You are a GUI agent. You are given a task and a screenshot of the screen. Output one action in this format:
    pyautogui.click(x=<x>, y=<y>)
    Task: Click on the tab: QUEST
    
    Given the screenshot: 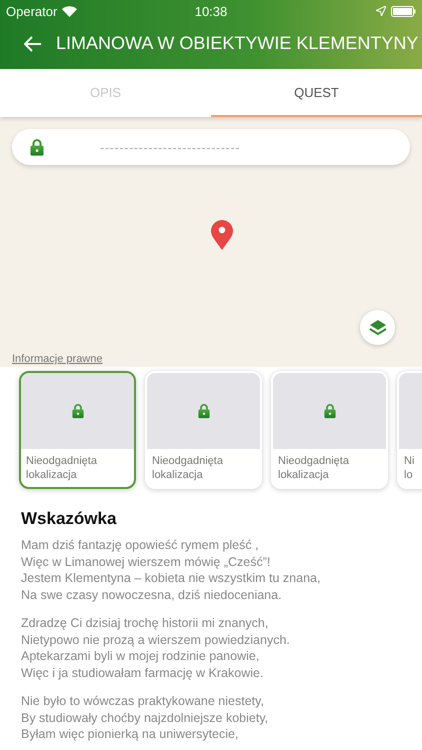 What is the action you would take?
    pyautogui.click(x=316, y=93)
    